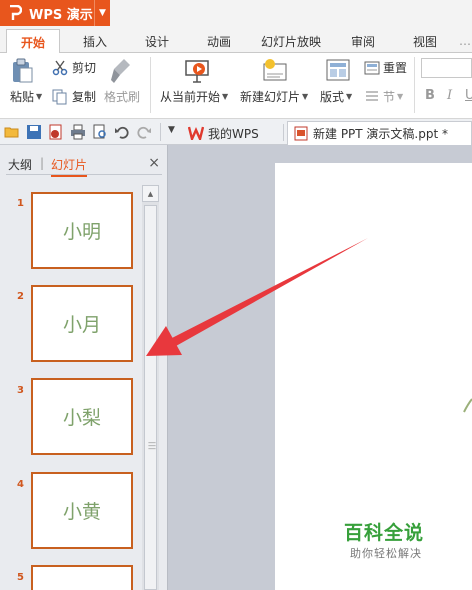 Image resolution: width=472 pixels, height=590 pixels. I want to click on new-slide-button: 新建幻灯片 ▼, so click(274, 96).